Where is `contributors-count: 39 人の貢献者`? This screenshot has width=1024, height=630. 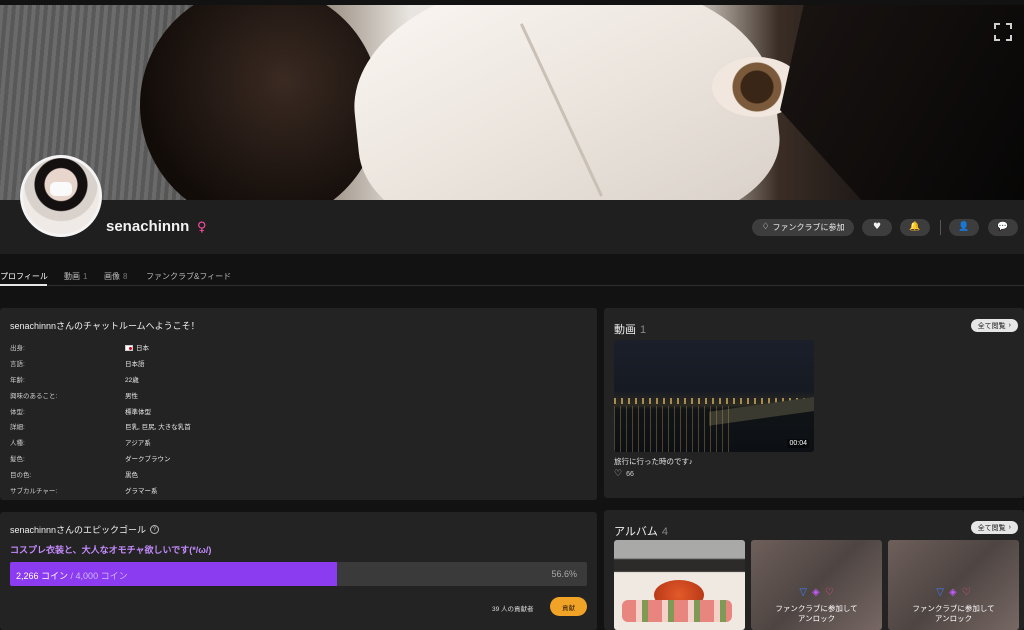 contributors-count: 39 人の貢献者 is located at coordinates (513, 609).